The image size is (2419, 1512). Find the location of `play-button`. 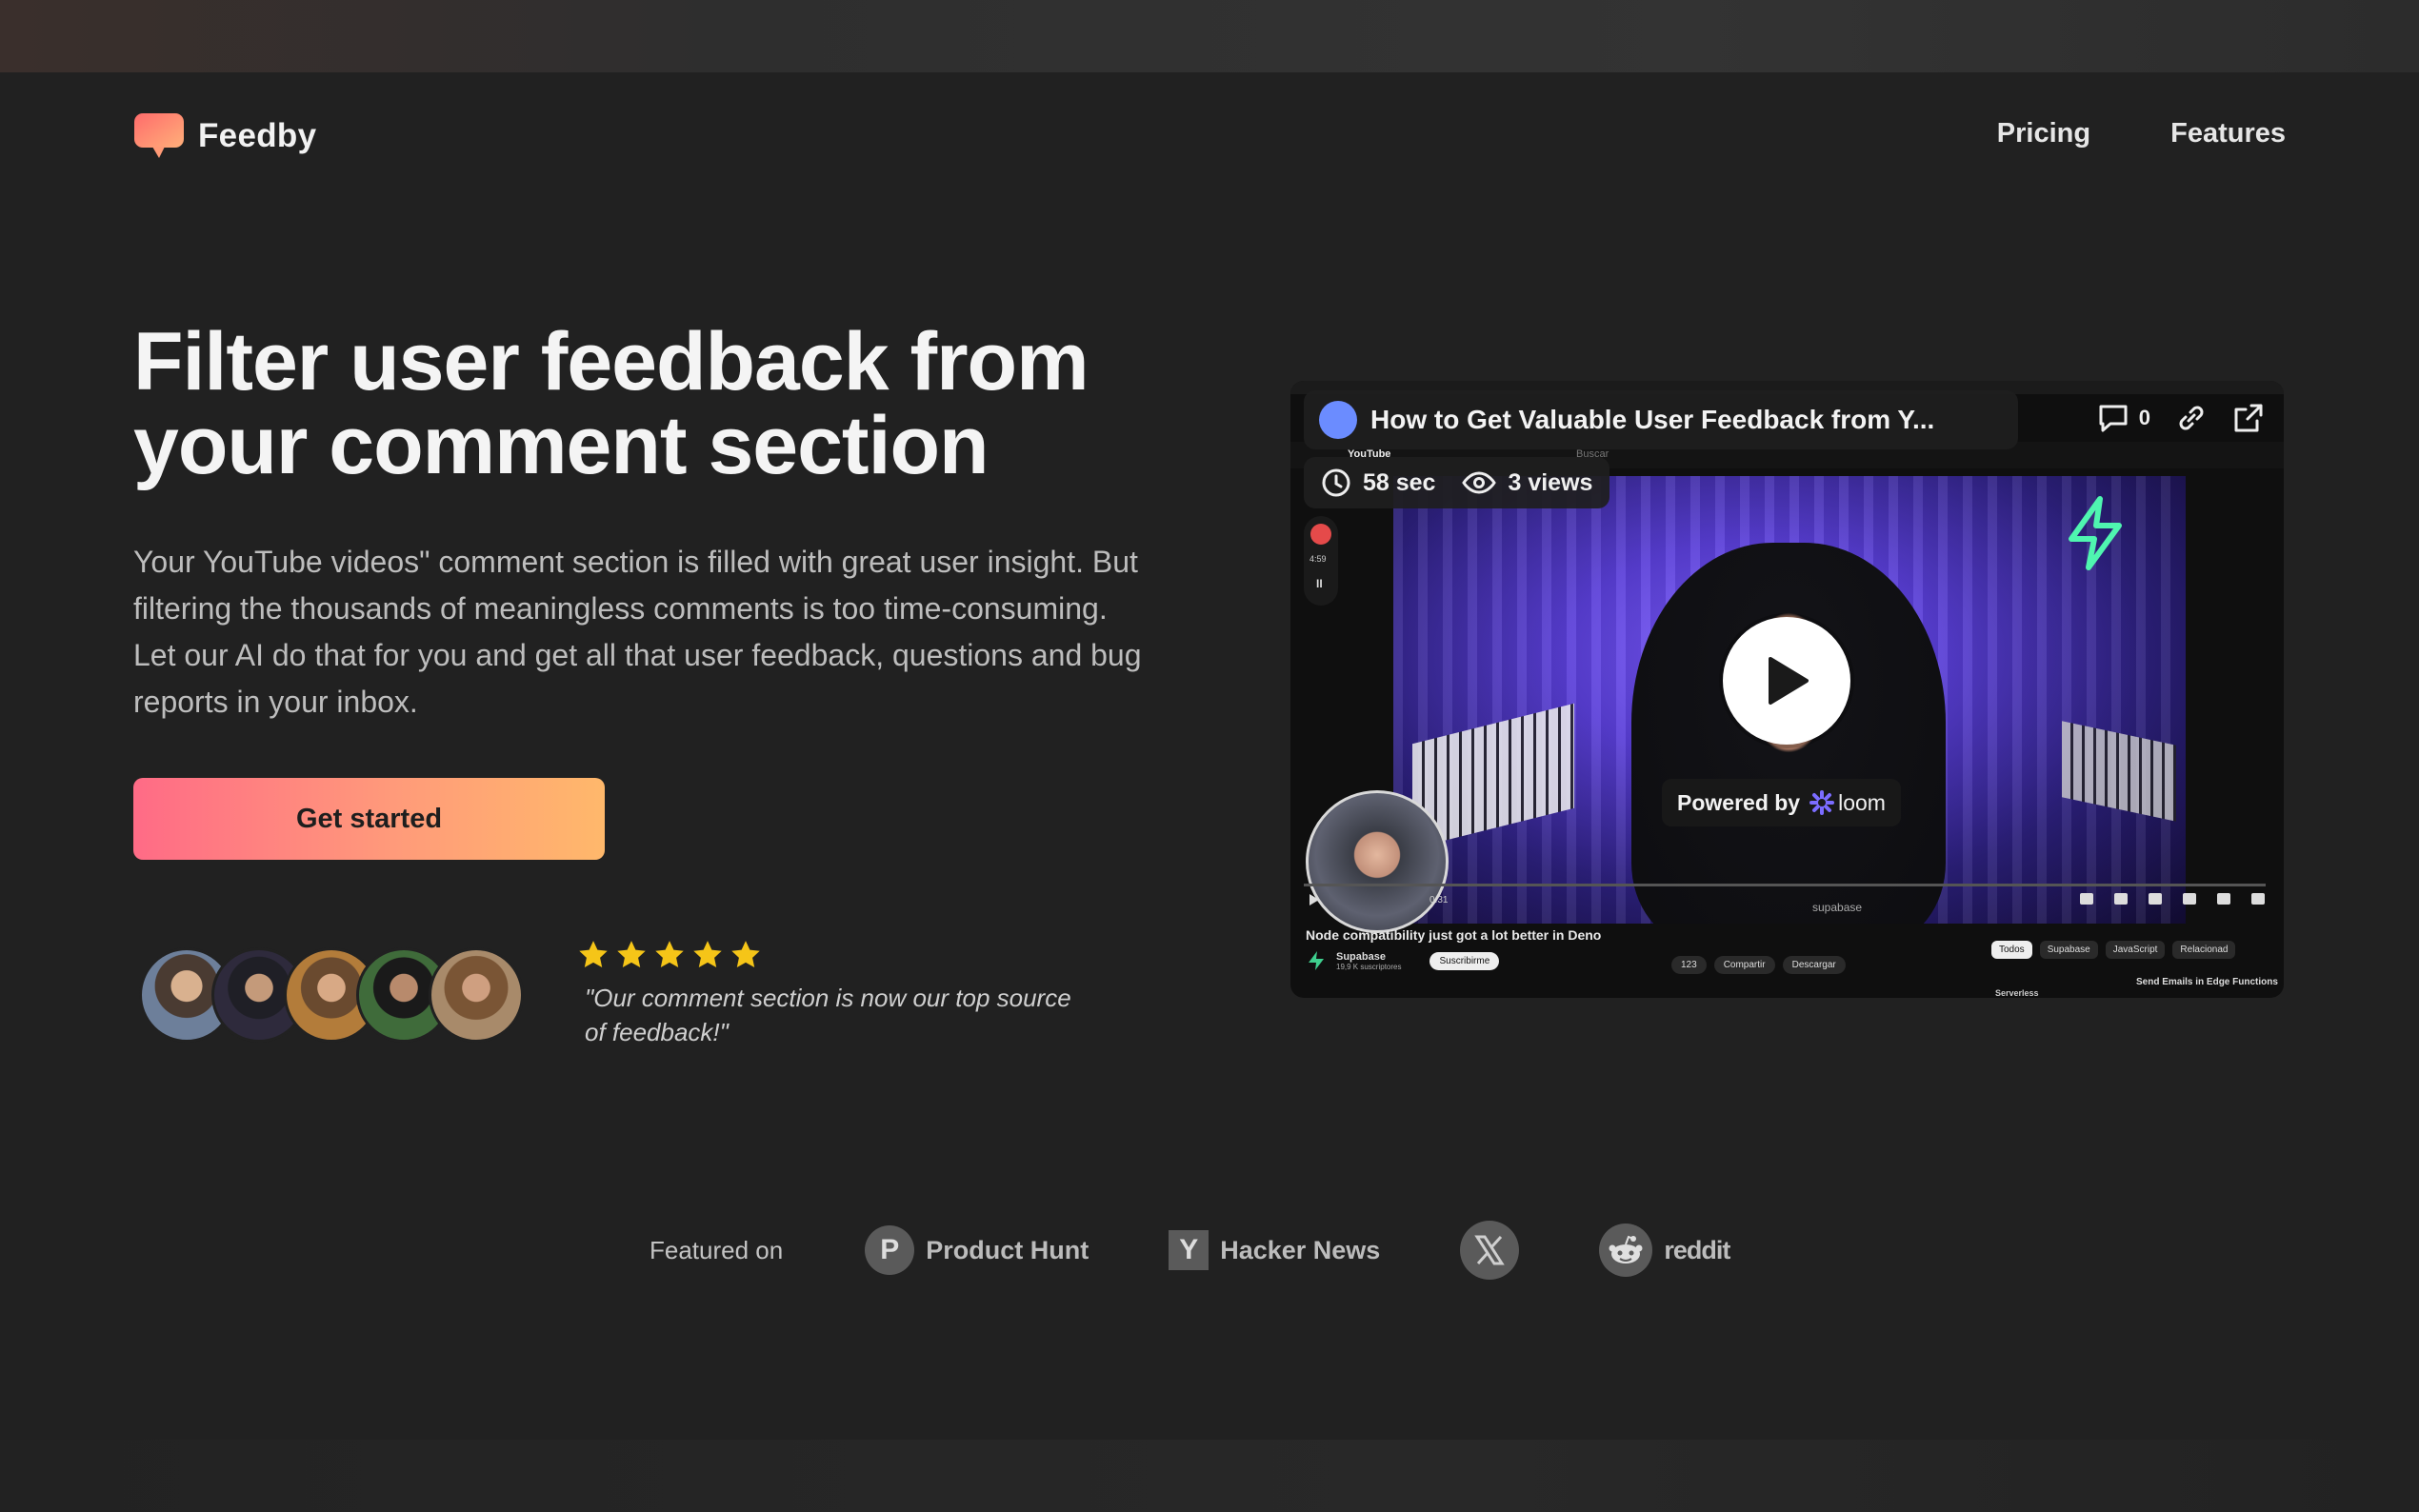

play-button is located at coordinates (1786, 681).